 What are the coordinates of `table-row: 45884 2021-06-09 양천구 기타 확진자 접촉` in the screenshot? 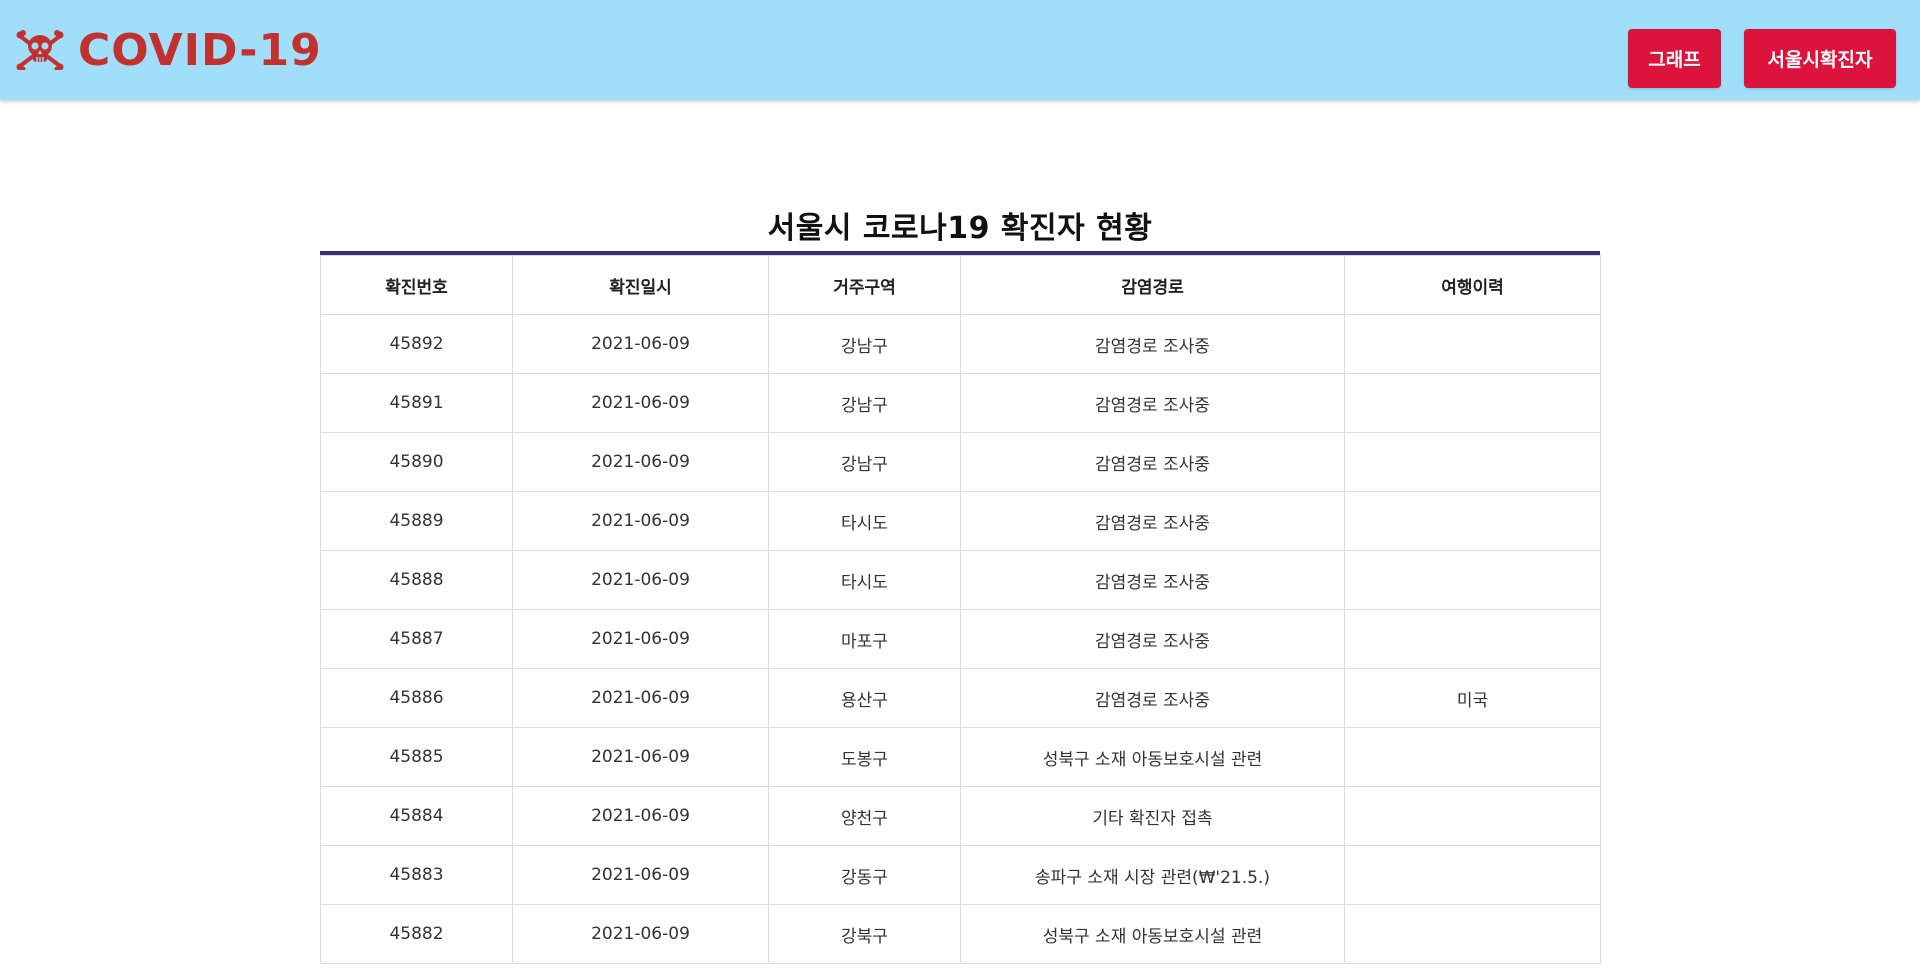 It's located at (960, 816).